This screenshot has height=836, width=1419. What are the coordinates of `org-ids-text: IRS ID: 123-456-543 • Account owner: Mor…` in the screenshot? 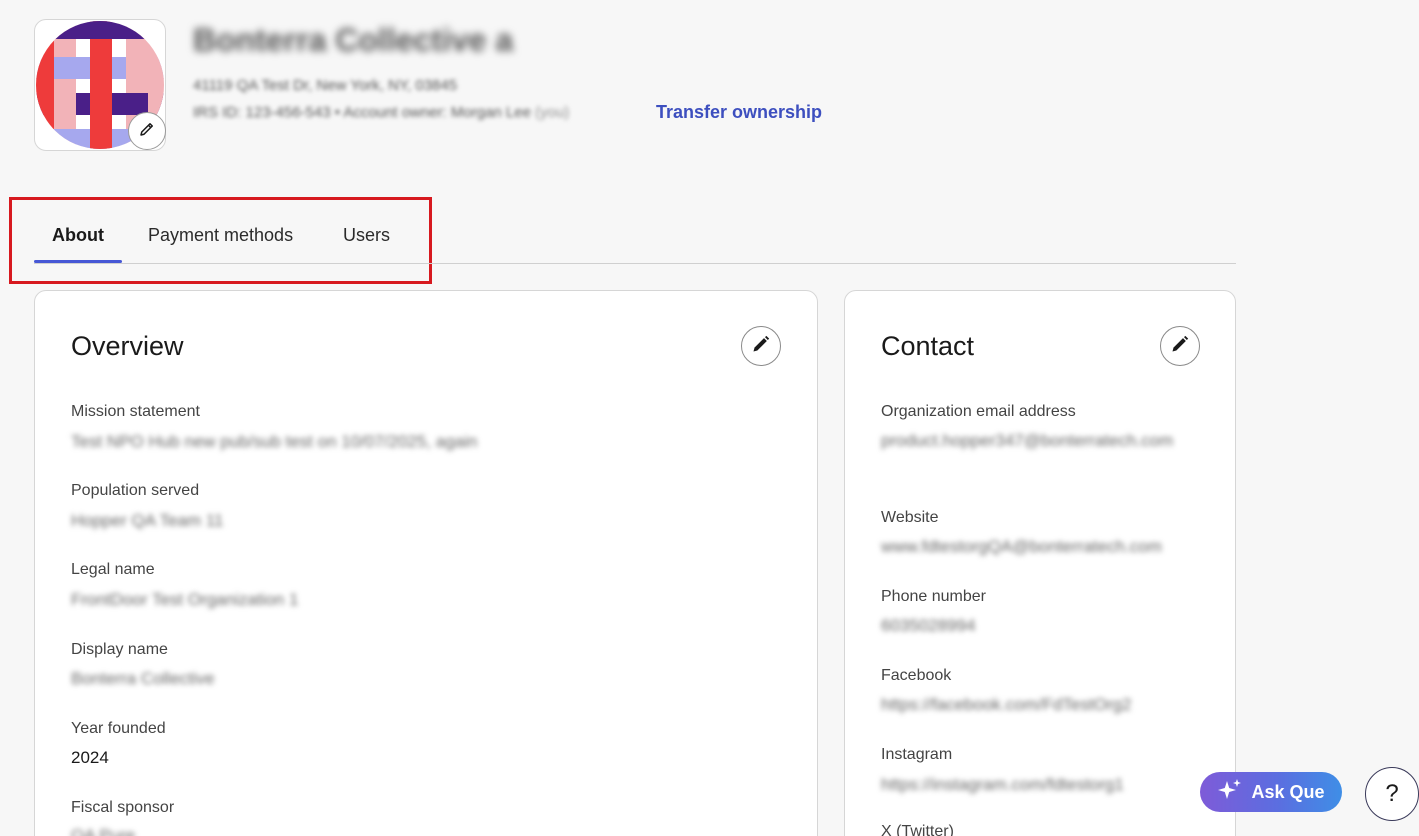 It's located at (362, 112).